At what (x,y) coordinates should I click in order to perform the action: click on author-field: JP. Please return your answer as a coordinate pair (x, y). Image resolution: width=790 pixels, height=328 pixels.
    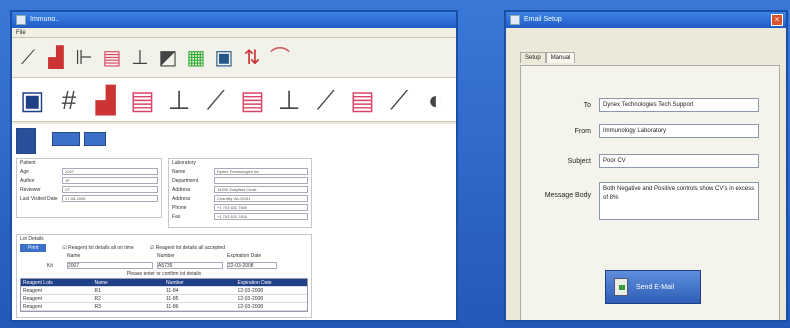
    Looking at the image, I should click on (110, 180).